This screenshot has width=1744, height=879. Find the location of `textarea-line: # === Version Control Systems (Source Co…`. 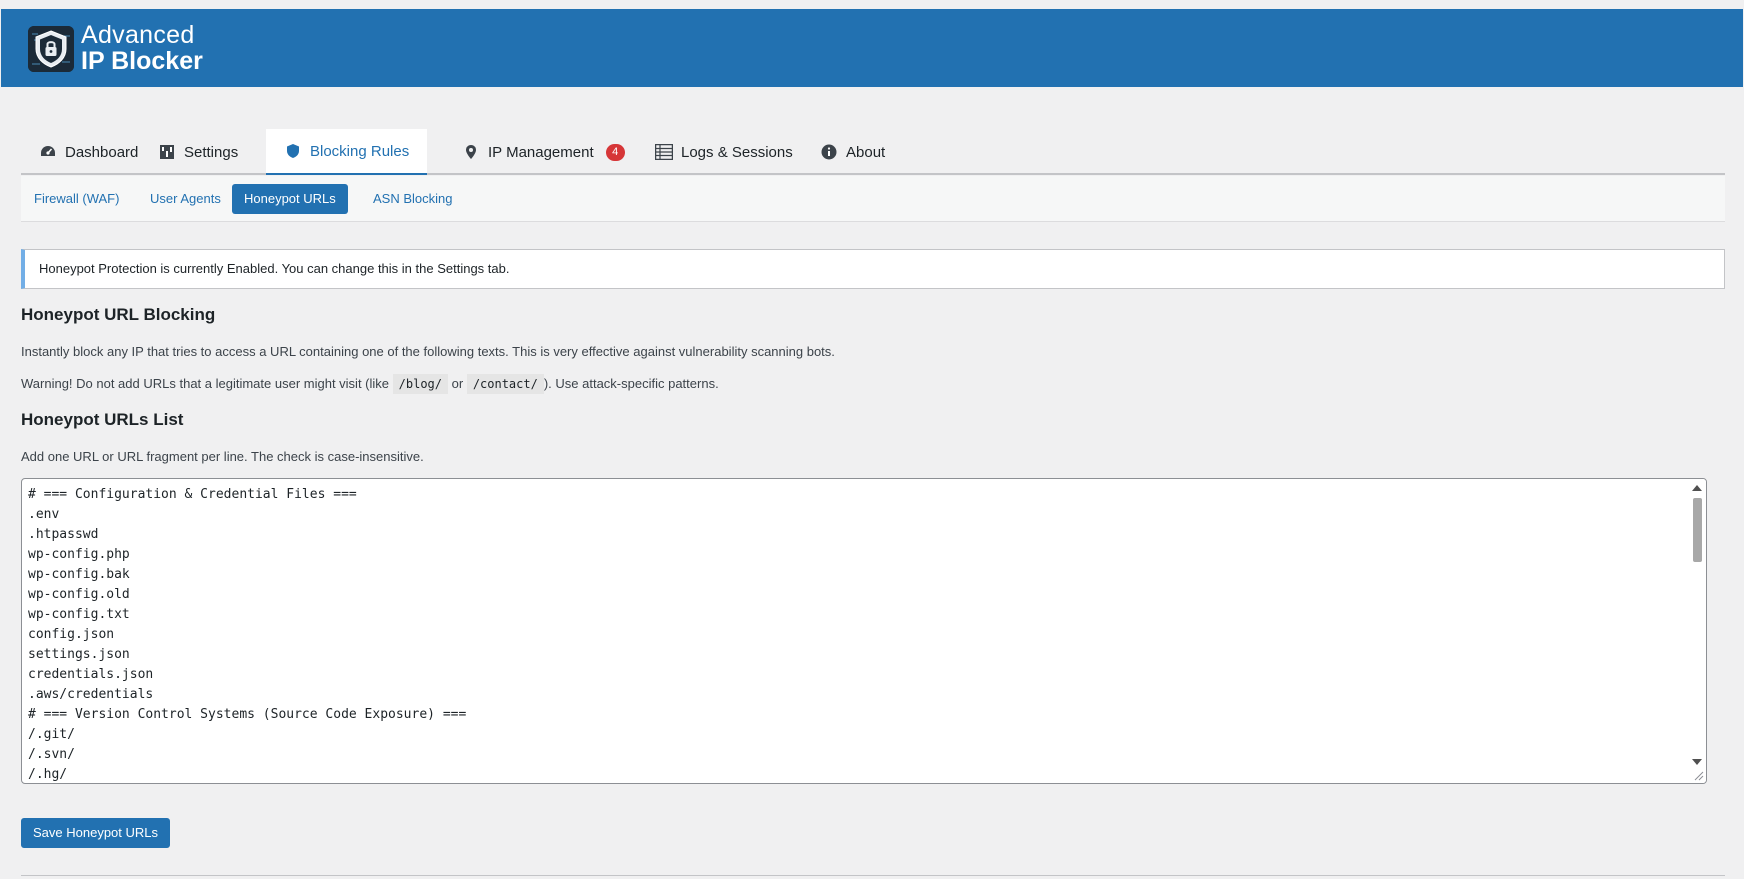

textarea-line: # === Version Control Systems (Source Co… is located at coordinates (247, 714).